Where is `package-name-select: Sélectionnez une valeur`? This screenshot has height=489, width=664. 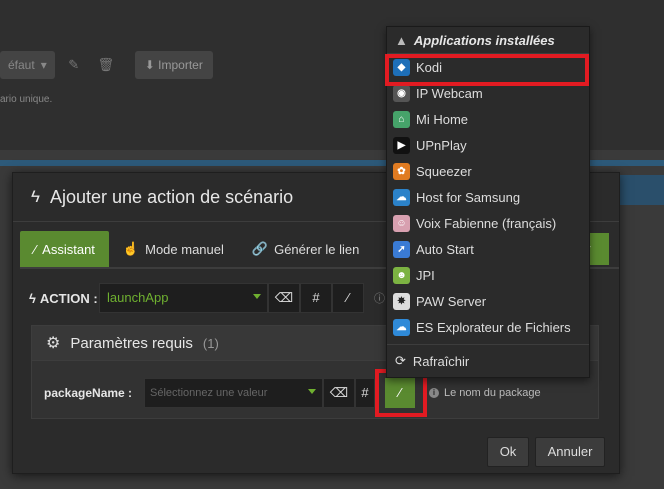
package-name-select: Sélectionnez une valeur is located at coordinates (233, 393).